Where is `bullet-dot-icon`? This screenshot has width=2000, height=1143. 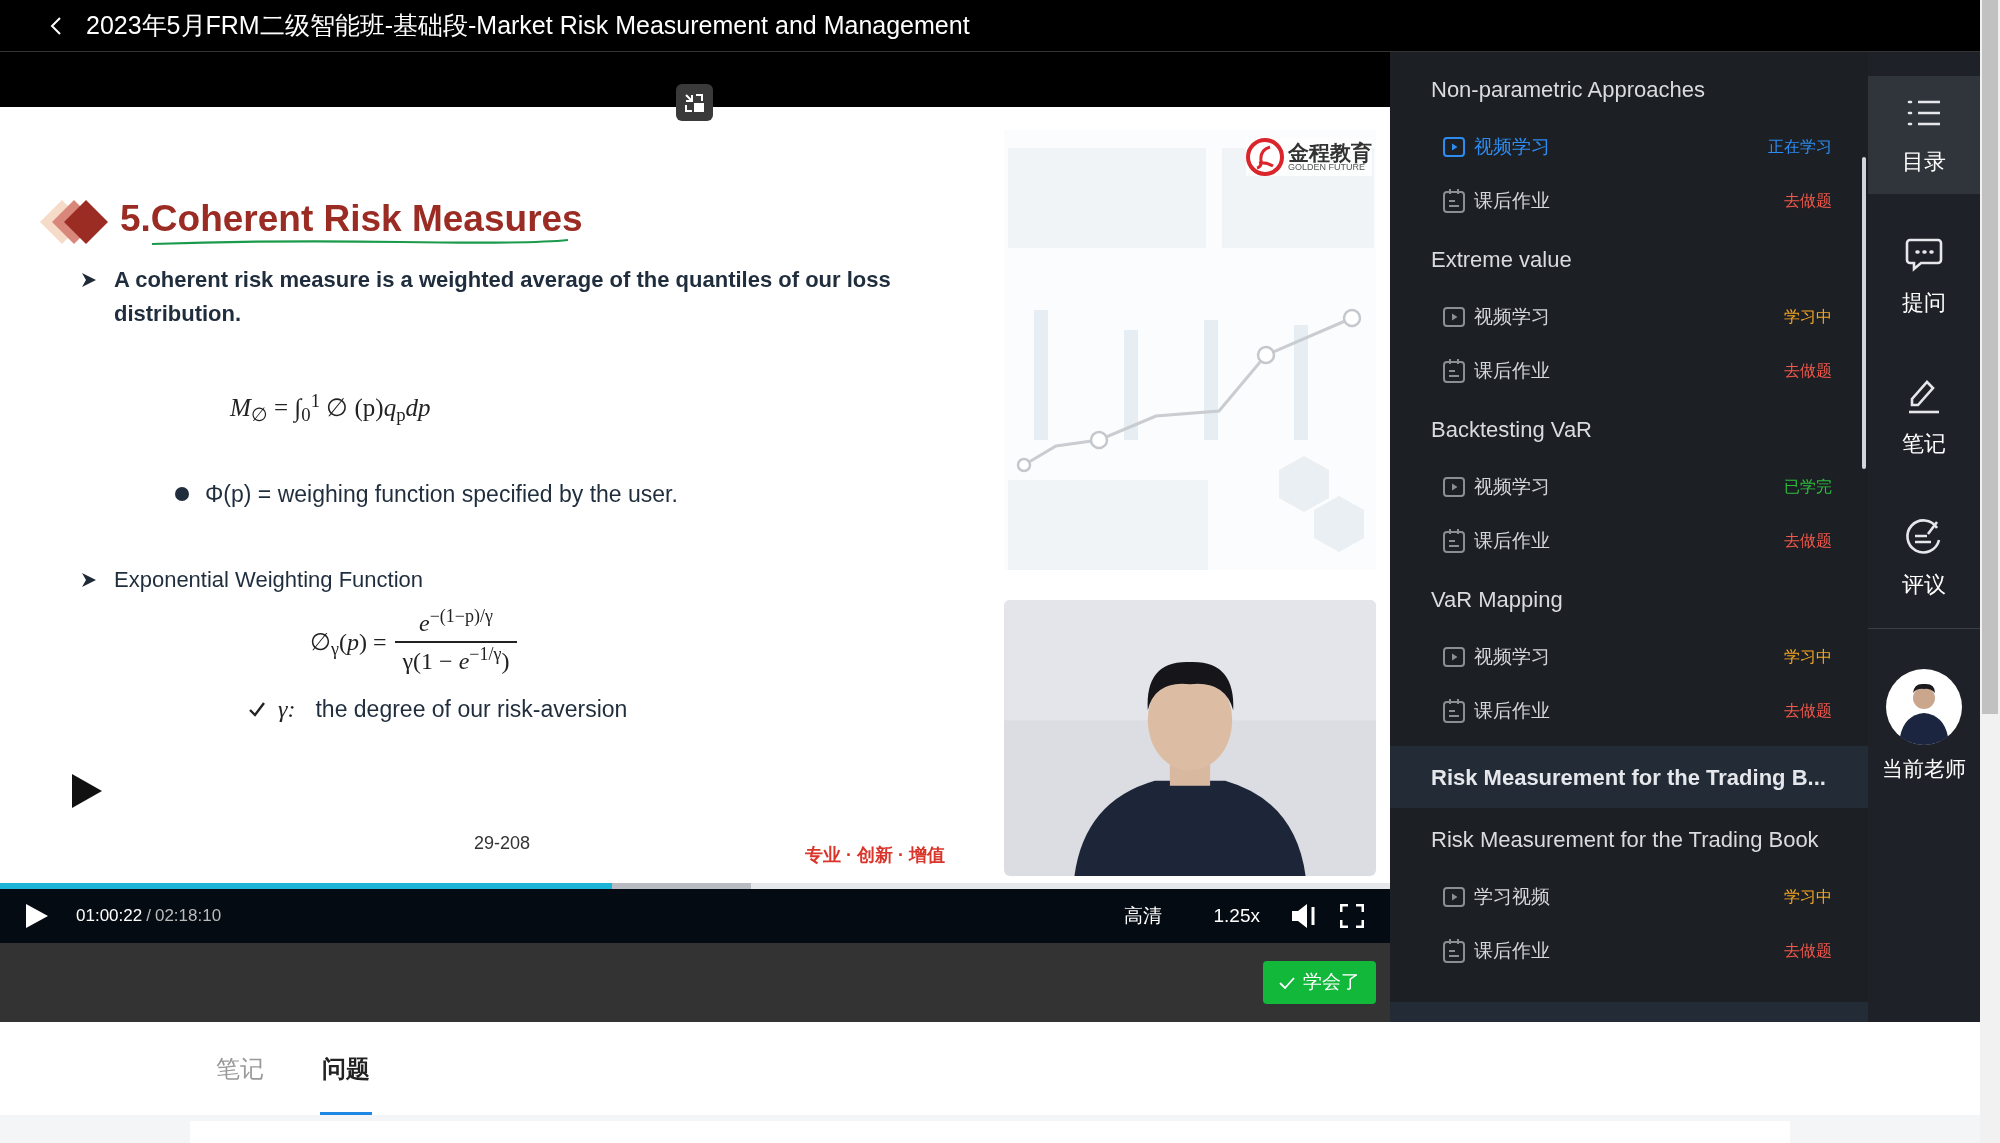
bullet-dot-icon is located at coordinates (182, 493).